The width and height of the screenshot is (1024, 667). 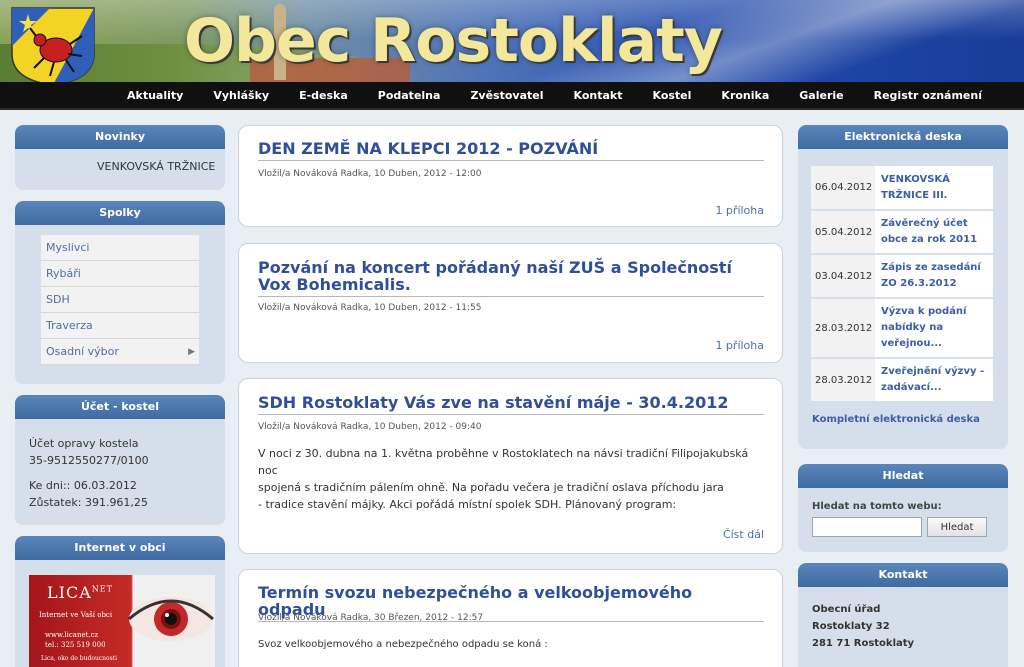 What do you see at coordinates (120, 274) in the screenshot?
I see `spolky-item-rybari: Rybáři` at bounding box center [120, 274].